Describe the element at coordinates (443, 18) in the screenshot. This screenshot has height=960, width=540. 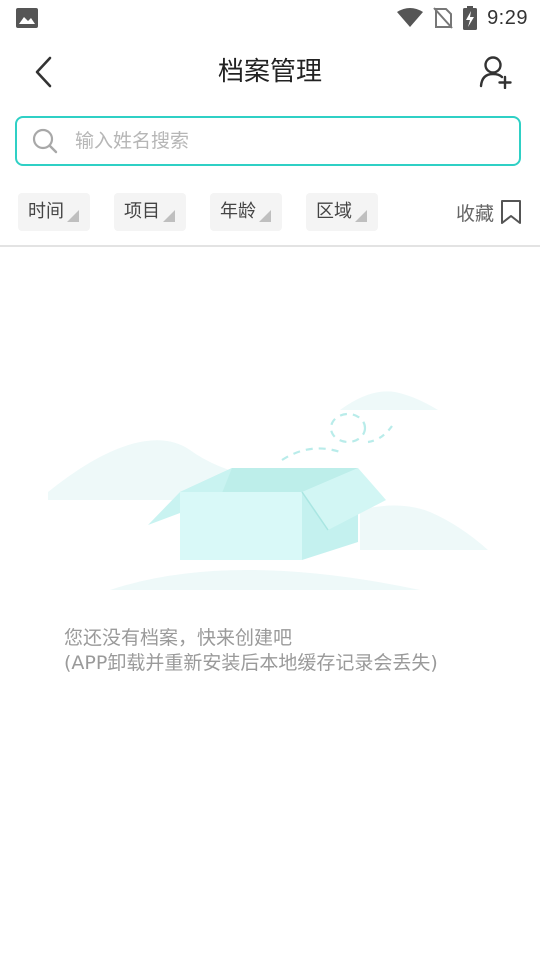
I see `no-sim-icon` at that location.